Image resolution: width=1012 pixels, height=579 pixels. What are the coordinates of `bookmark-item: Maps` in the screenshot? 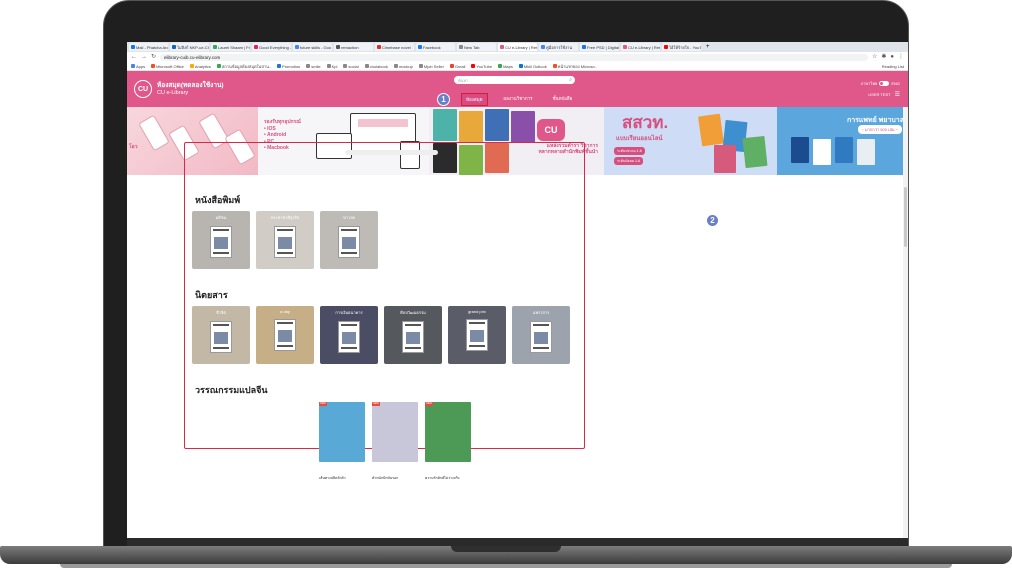 It's located at (505, 66).